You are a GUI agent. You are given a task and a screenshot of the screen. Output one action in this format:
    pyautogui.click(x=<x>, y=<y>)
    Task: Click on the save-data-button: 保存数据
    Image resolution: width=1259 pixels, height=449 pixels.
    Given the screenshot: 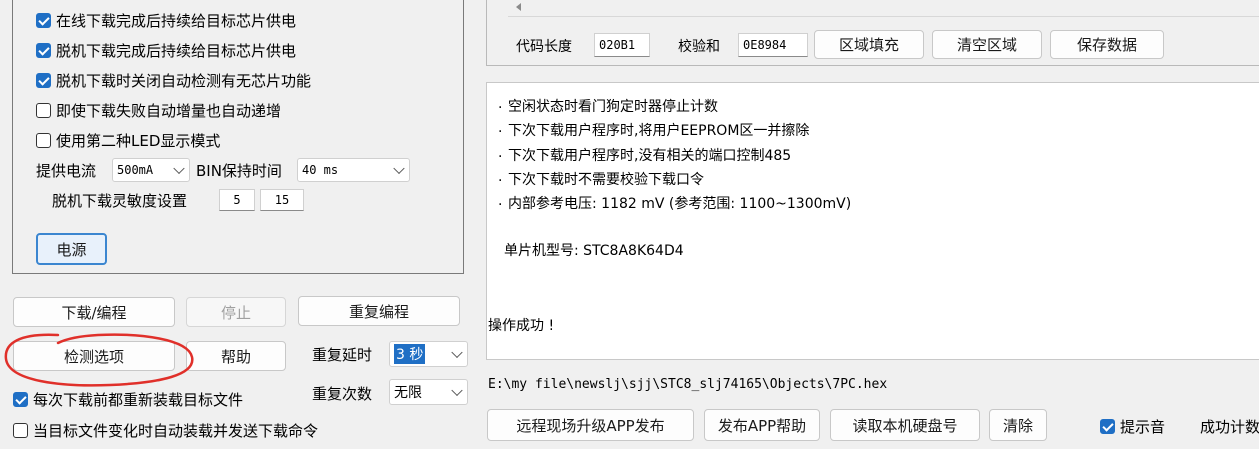 What is the action you would take?
    pyautogui.click(x=1107, y=44)
    